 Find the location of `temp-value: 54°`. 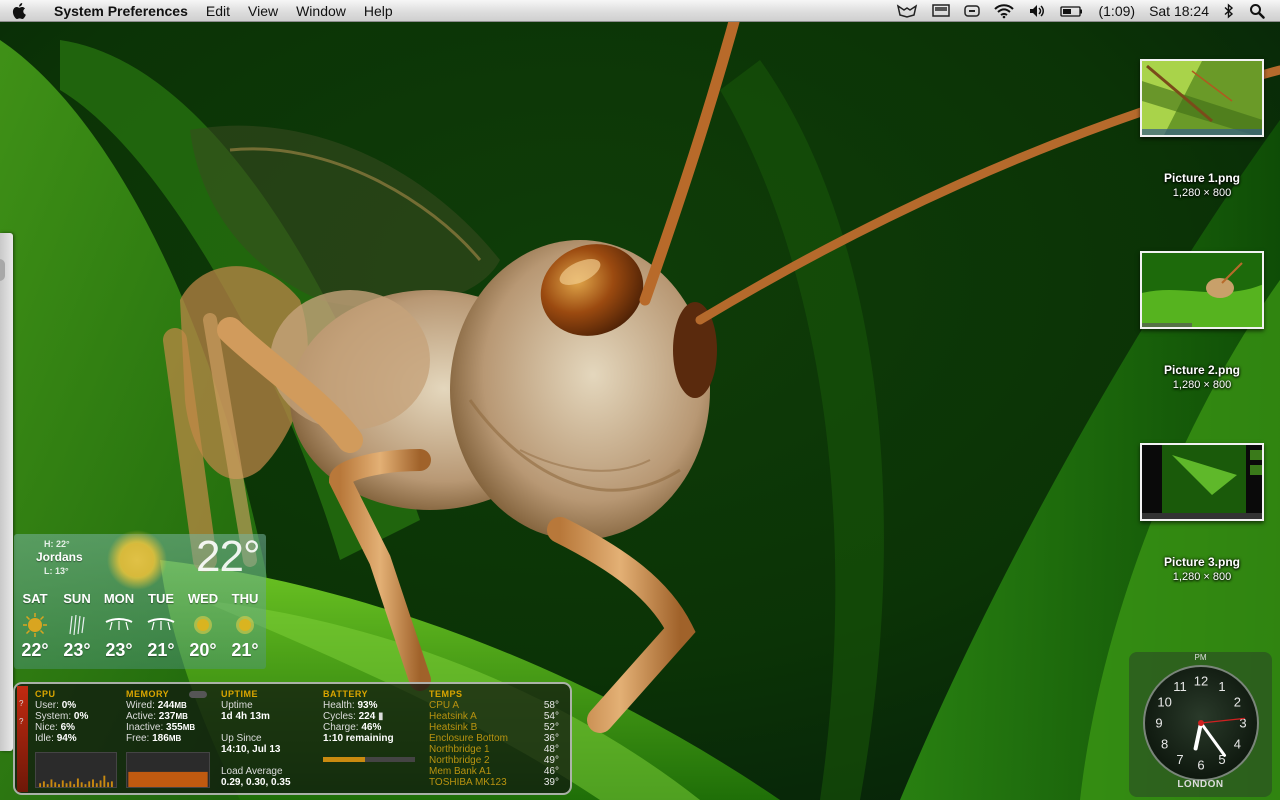

temp-value: 54° is located at coordinates (551, 716).